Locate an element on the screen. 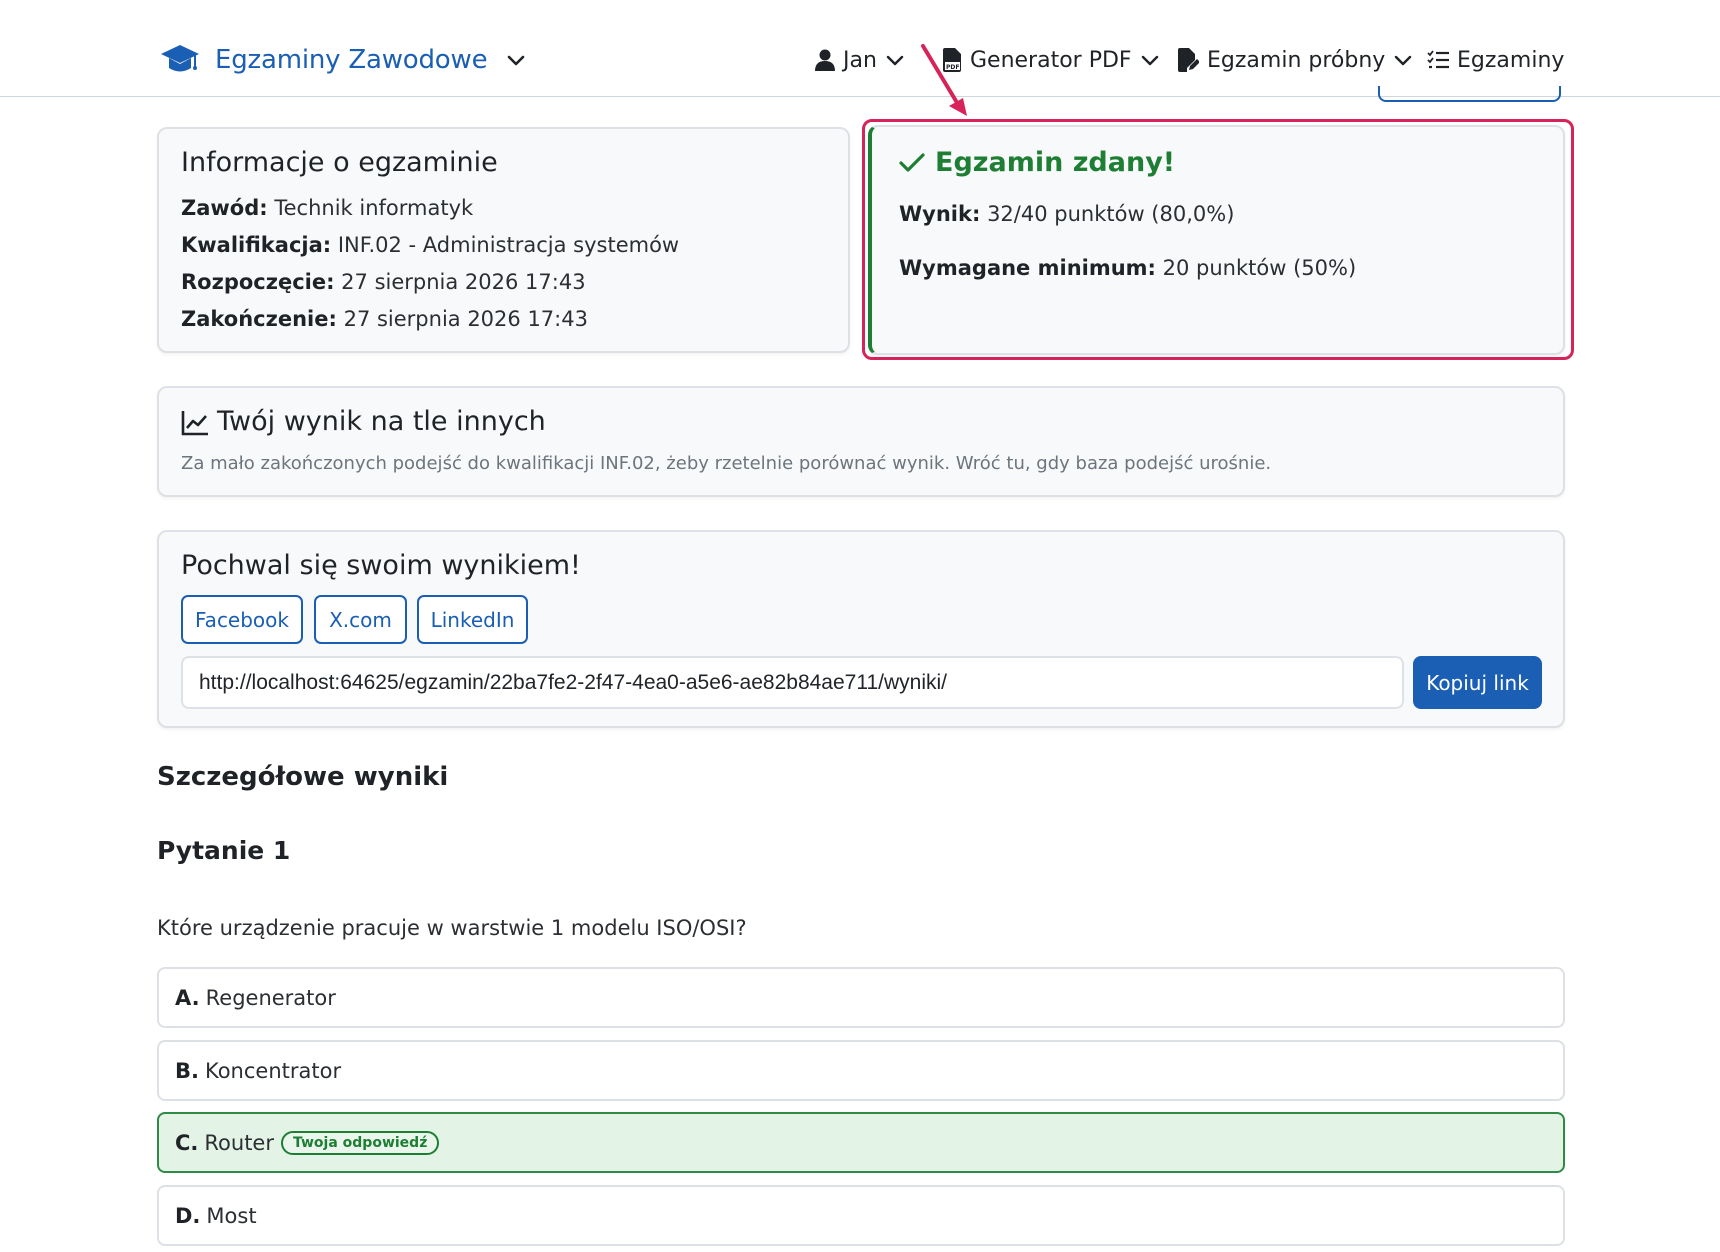  profession-row: Zawód: Technik informatyk is located at coordinates (327, 208).